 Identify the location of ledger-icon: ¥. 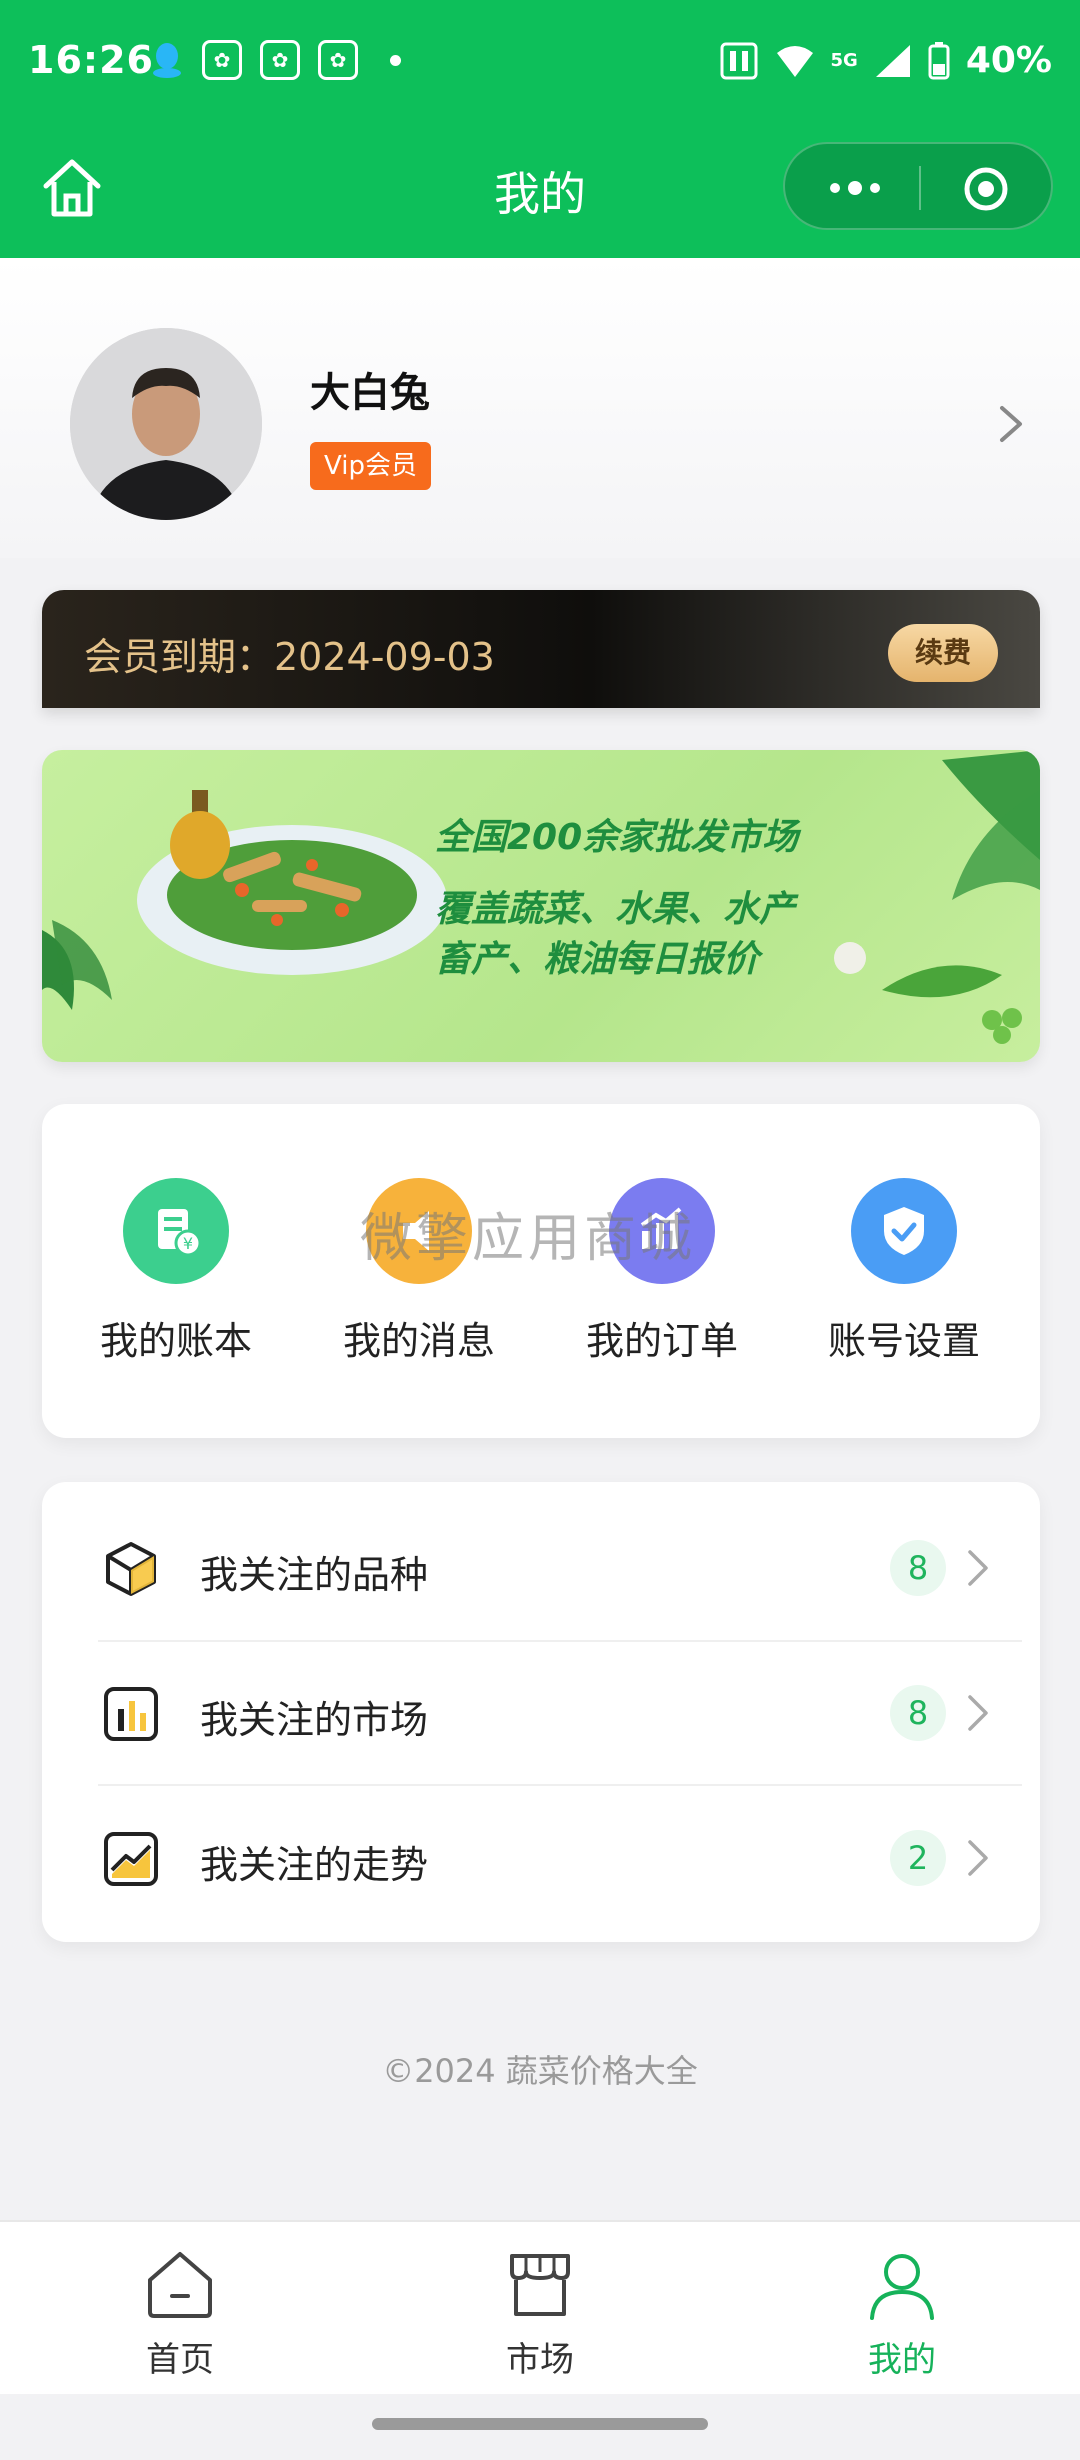
(176, 1231).